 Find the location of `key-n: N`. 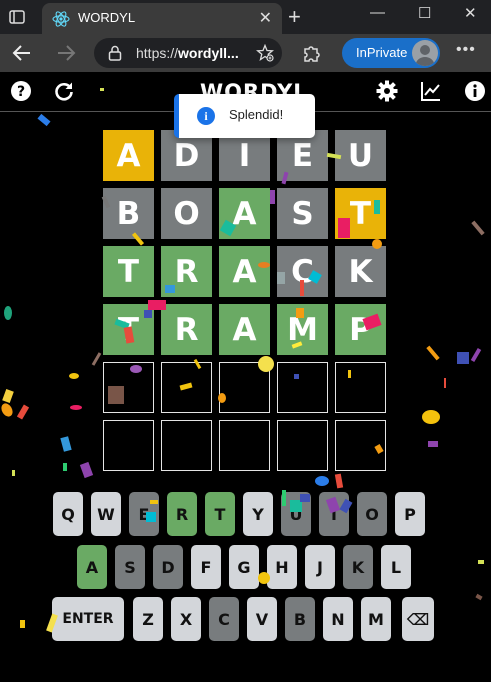

key-n: N is located at coordinates (338, 619).